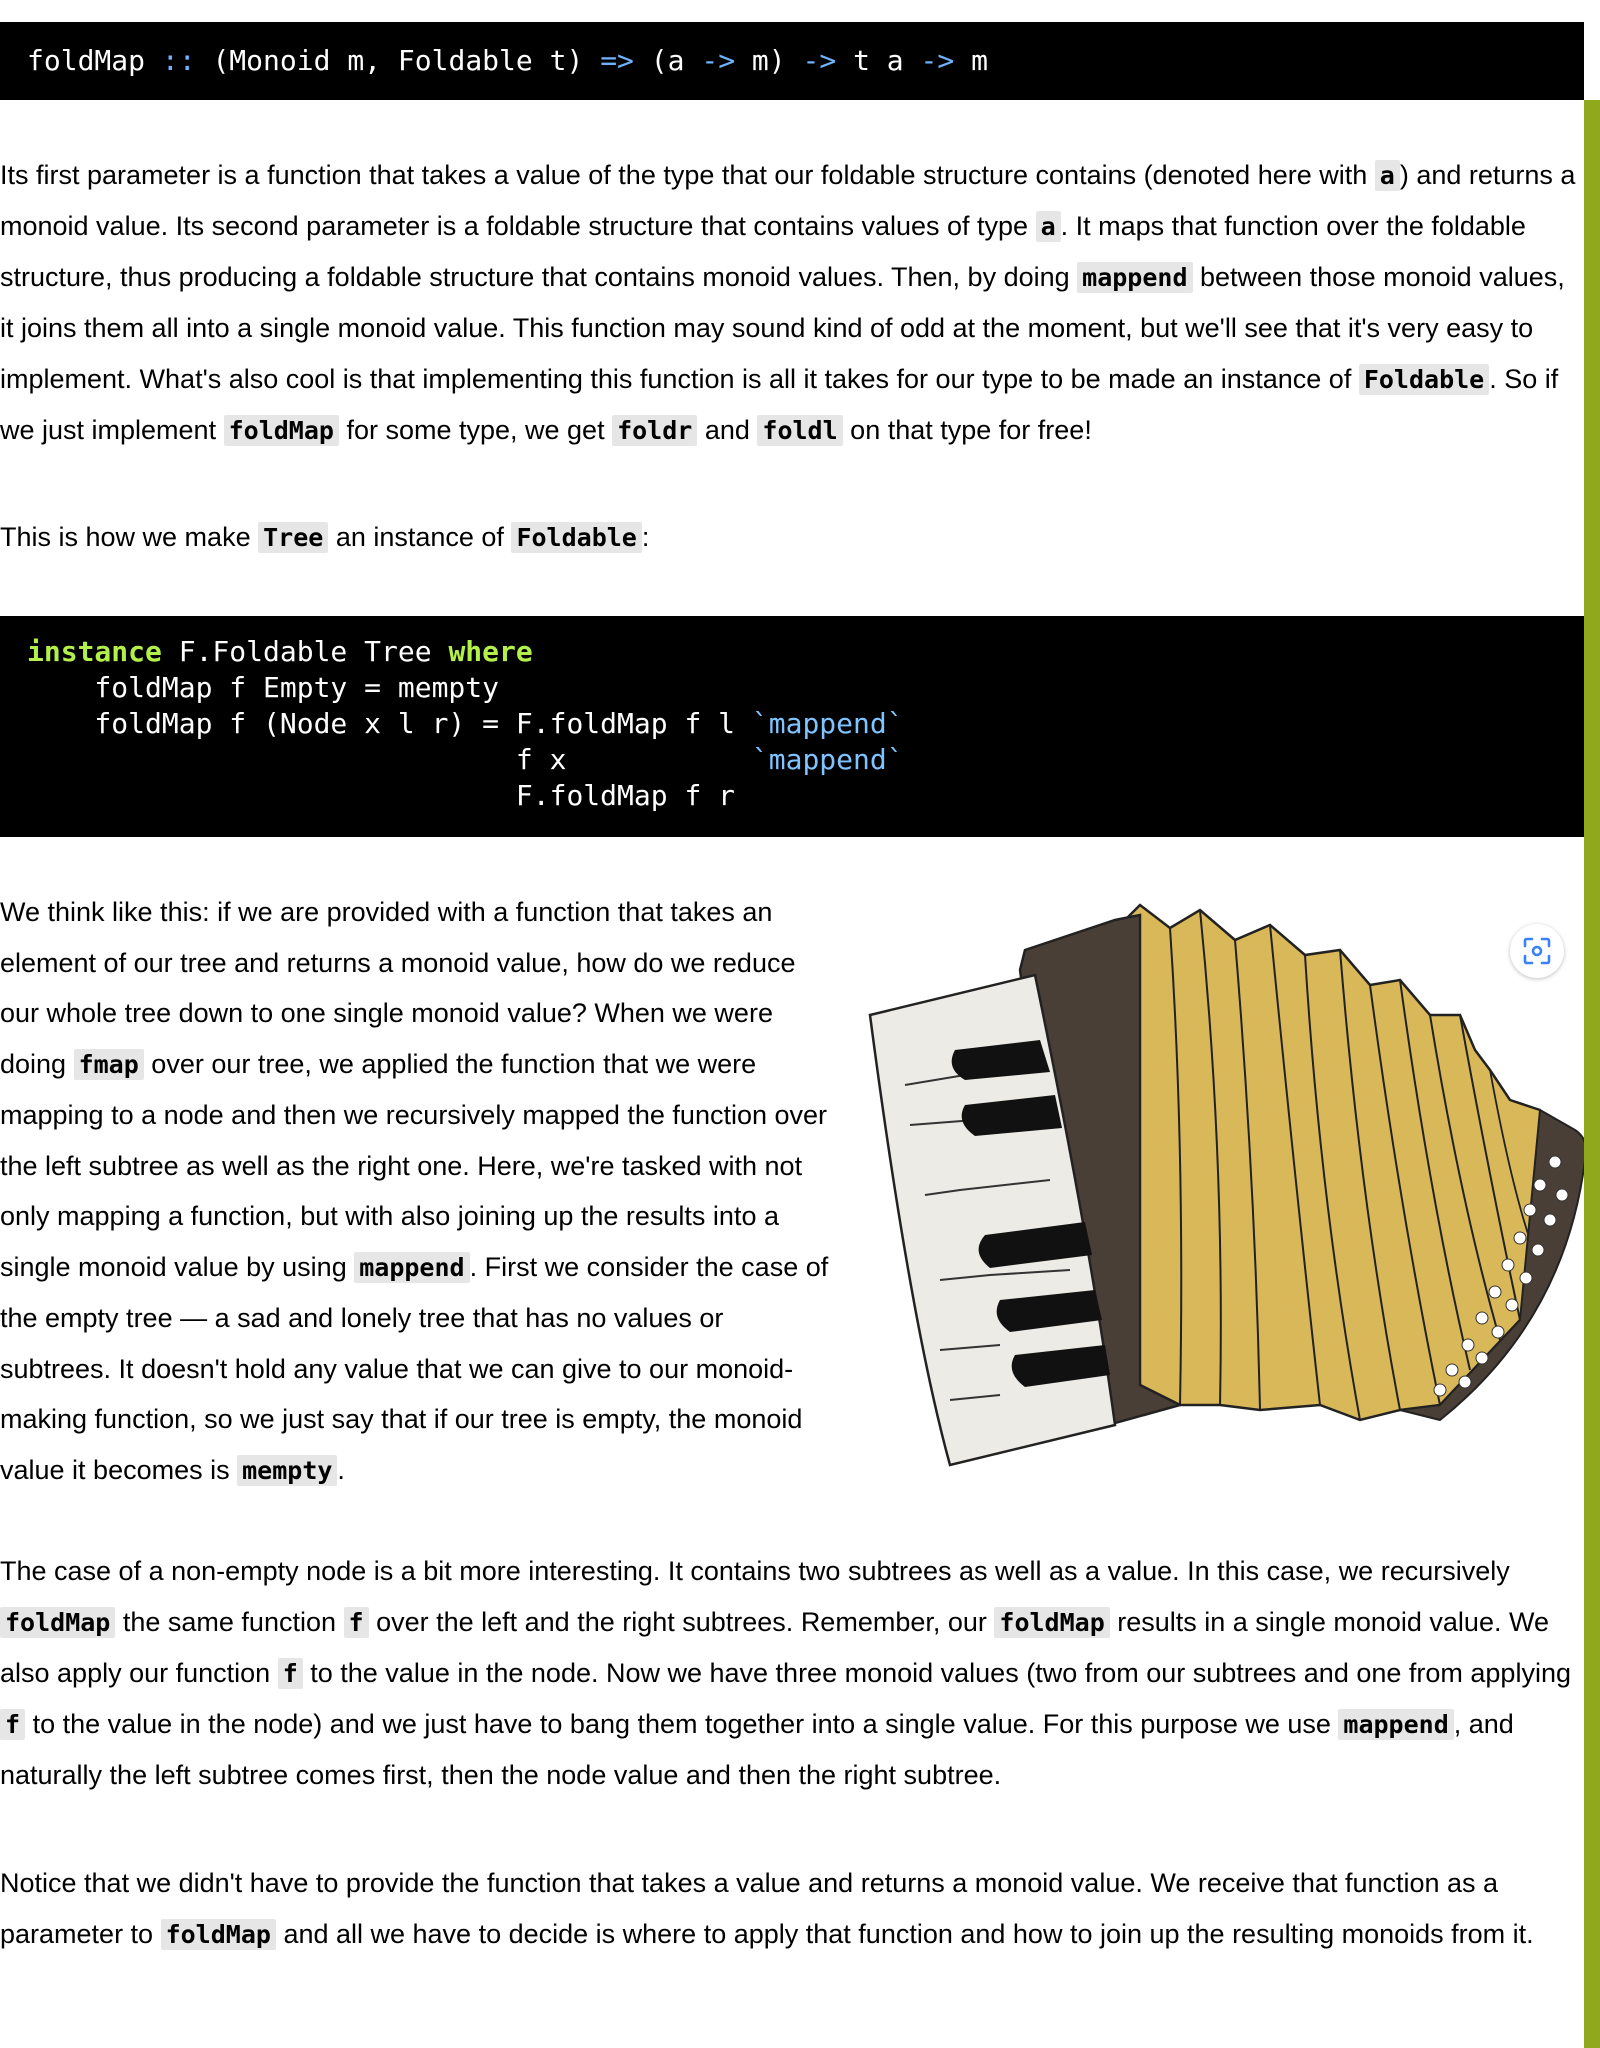  I want to click on code-keyword: where, so click(490, 651).